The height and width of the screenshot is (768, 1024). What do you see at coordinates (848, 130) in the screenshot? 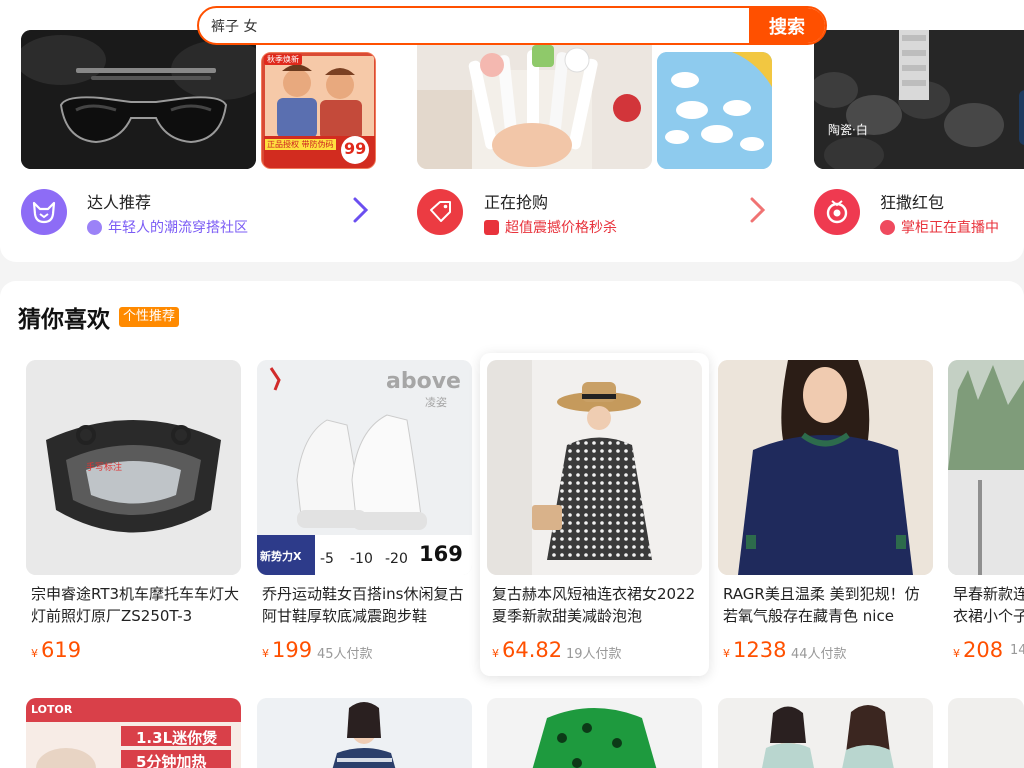
I see `watch-caption: 陶瓷·白` at bounding box center [848, 130].